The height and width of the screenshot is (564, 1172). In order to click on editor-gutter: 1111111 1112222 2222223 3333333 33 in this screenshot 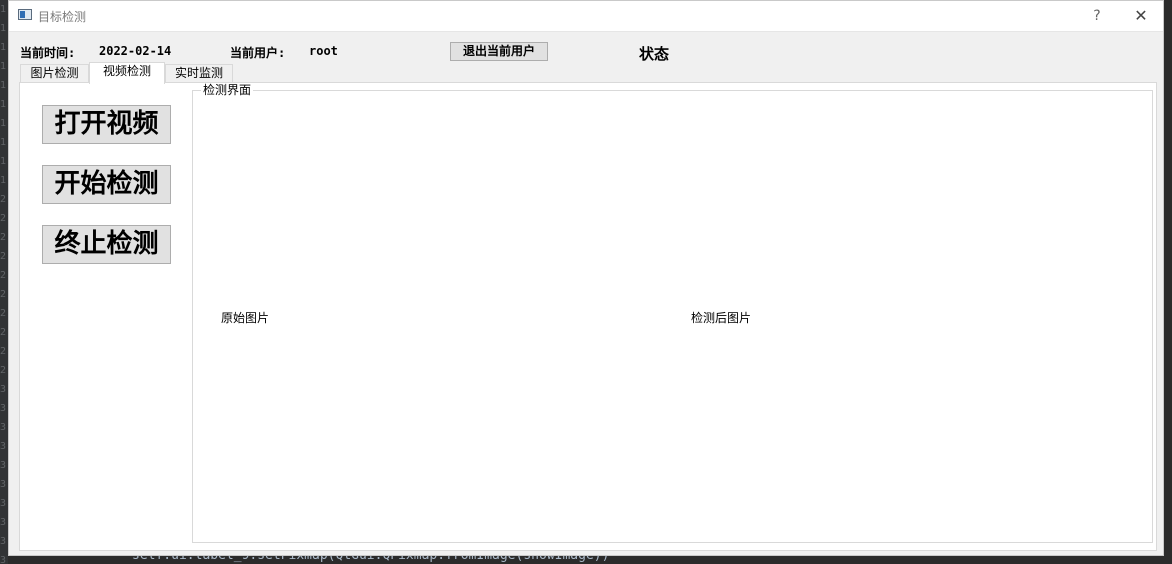, I will do `click(4, 282)`.